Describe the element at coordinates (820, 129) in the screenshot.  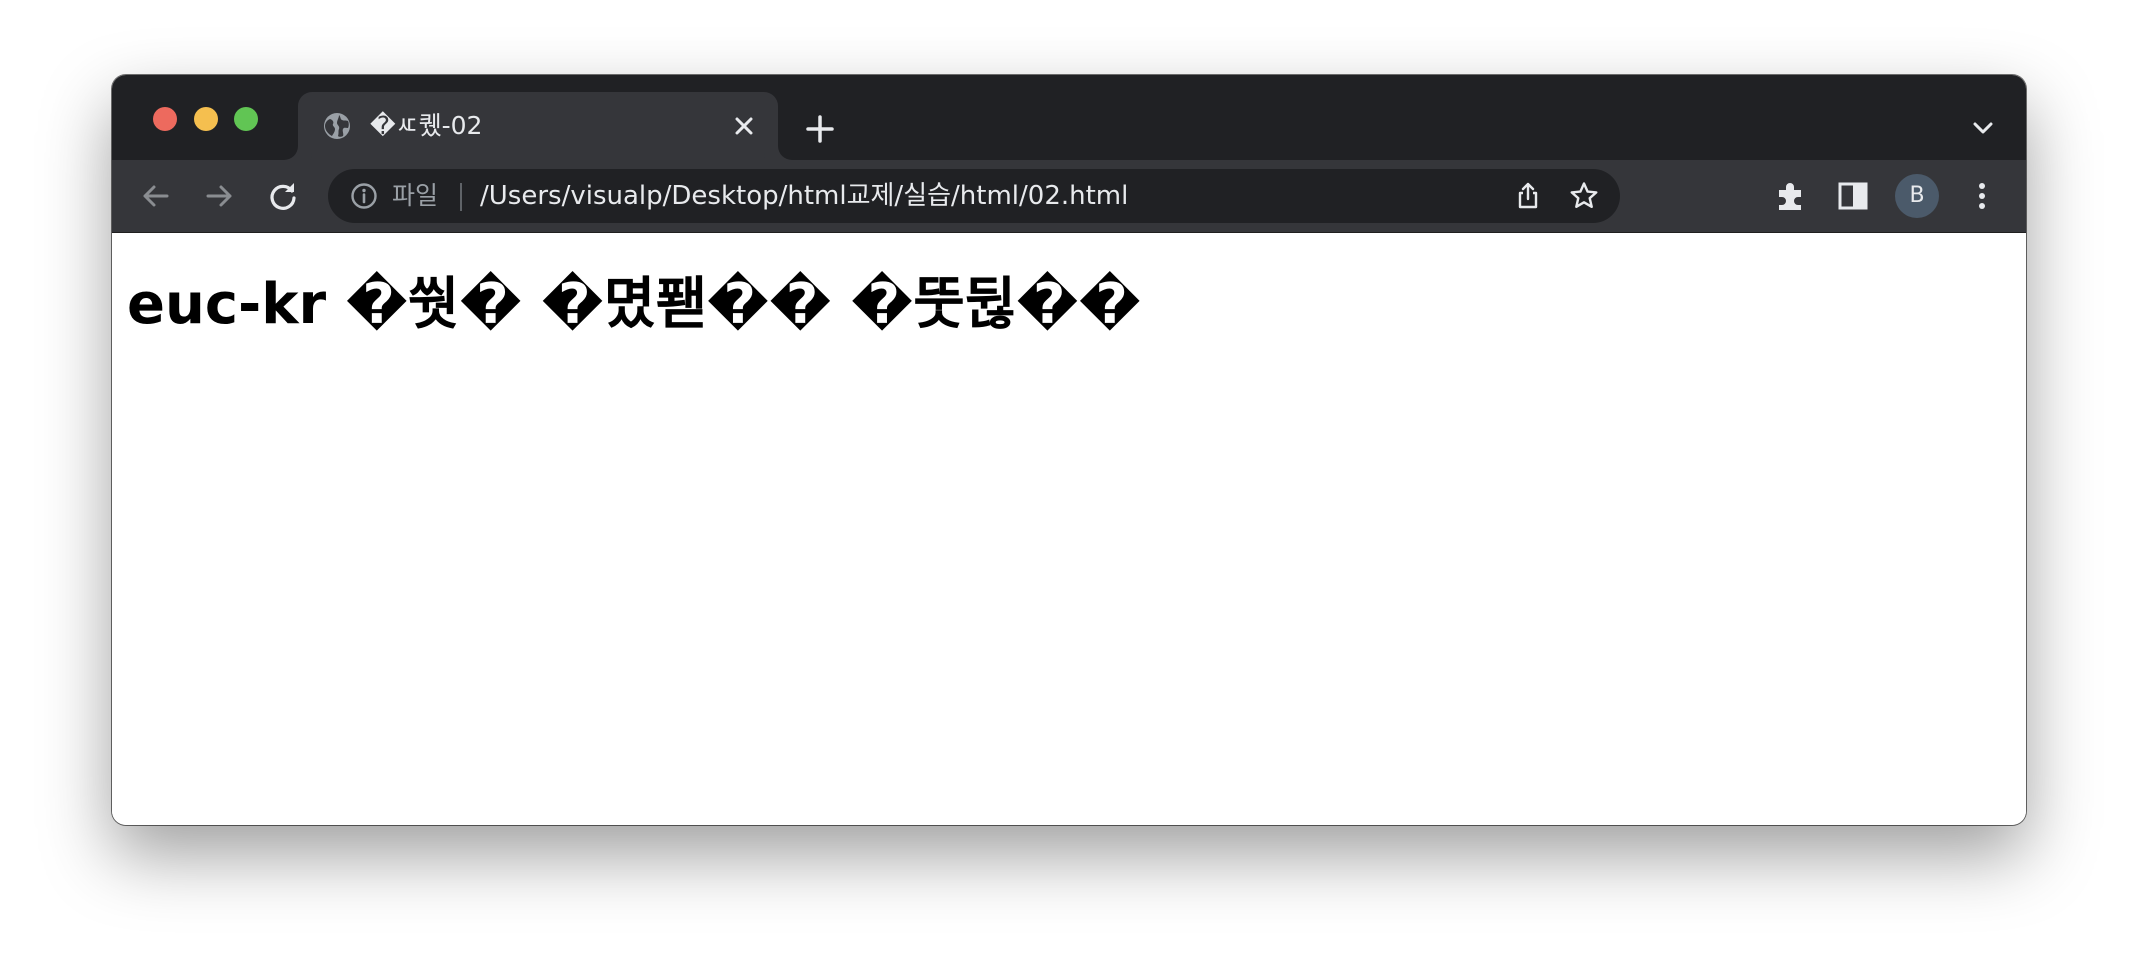
I see `plus-icon` at that location.